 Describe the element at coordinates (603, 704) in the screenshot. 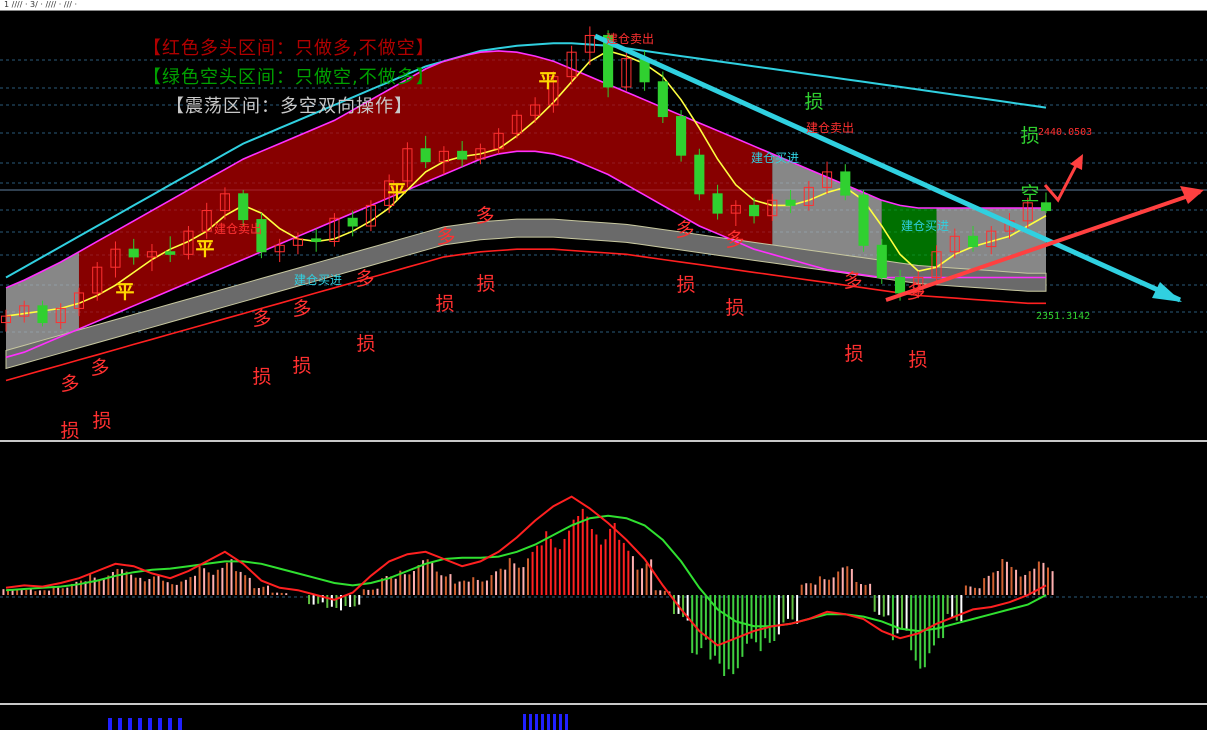

I see `panel-separator-bottom` at that location.